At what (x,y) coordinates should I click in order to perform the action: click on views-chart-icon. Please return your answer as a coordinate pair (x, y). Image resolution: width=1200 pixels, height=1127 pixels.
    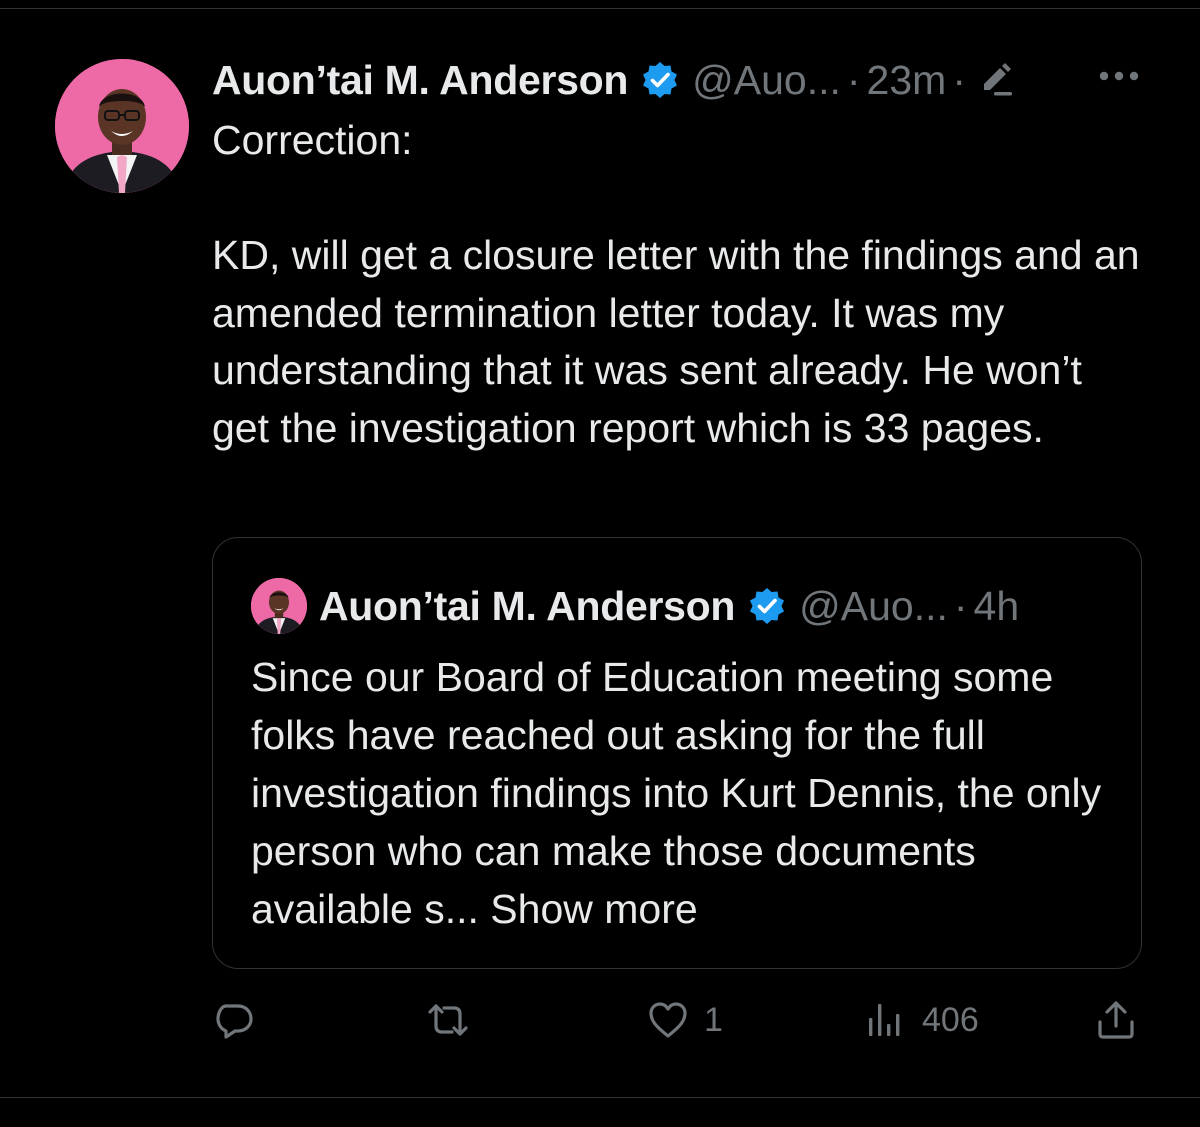
    Looking at the image, I should click on (884, 1020).